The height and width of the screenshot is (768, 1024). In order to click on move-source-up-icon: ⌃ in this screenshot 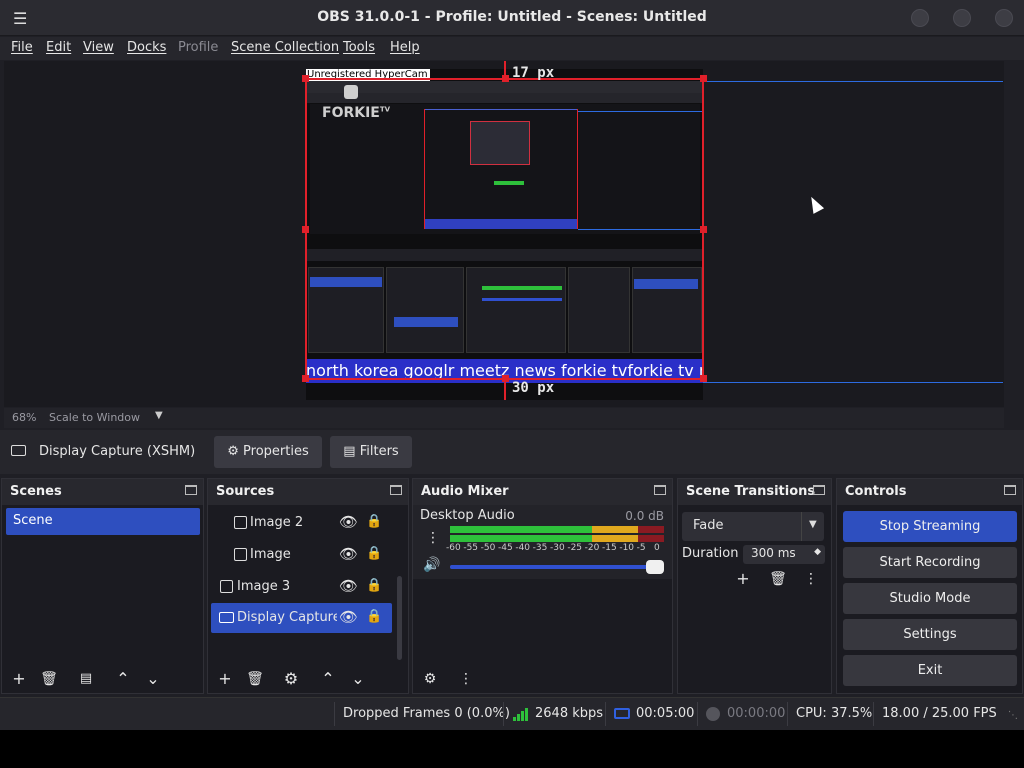, I will do `click(328, 679)`.